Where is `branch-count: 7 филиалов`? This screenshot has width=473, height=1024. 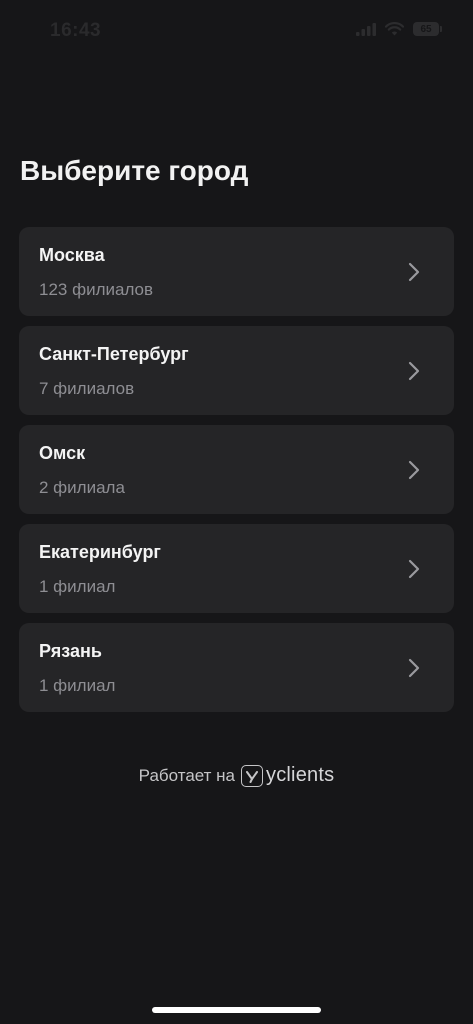
branch-count: 7 филиалов is located at coordinates (87, 388).